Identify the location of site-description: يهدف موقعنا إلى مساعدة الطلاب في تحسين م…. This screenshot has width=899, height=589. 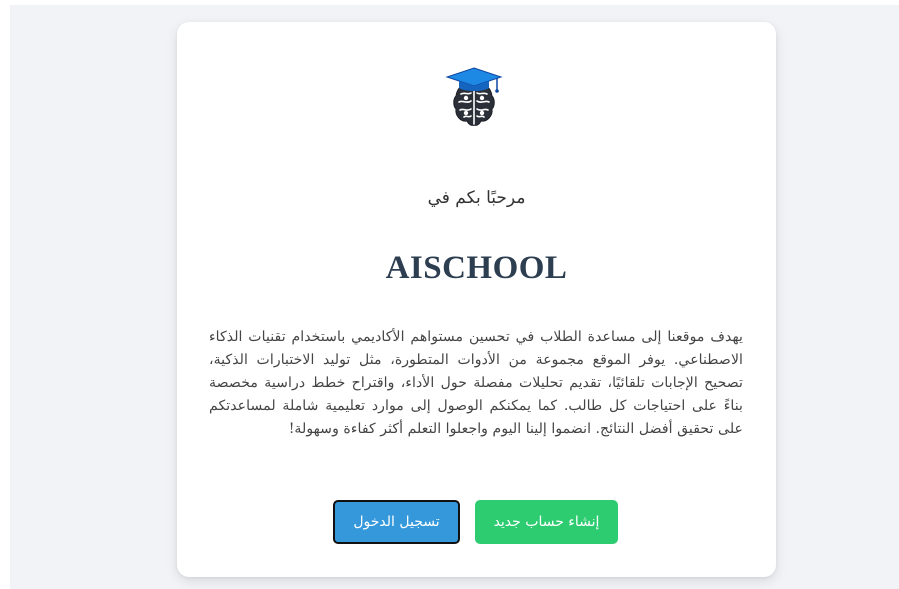
(476, 383).